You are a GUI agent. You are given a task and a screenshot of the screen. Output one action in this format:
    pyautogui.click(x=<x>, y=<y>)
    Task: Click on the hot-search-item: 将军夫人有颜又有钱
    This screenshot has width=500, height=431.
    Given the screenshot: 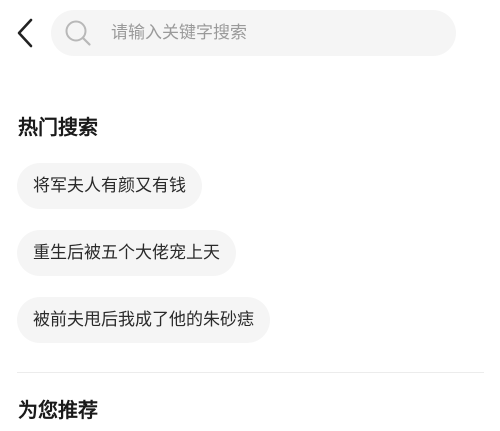 What is the action you would take?
    pyautogui.click(x=109, y=186)
    